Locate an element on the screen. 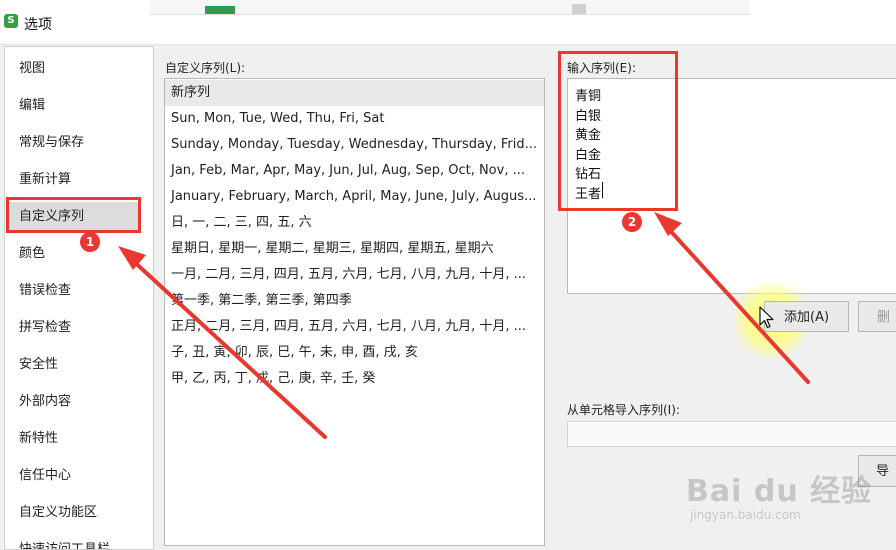 This screenshot has width=896, height=550. arrow-2-line is located at coordinates (737, 304).